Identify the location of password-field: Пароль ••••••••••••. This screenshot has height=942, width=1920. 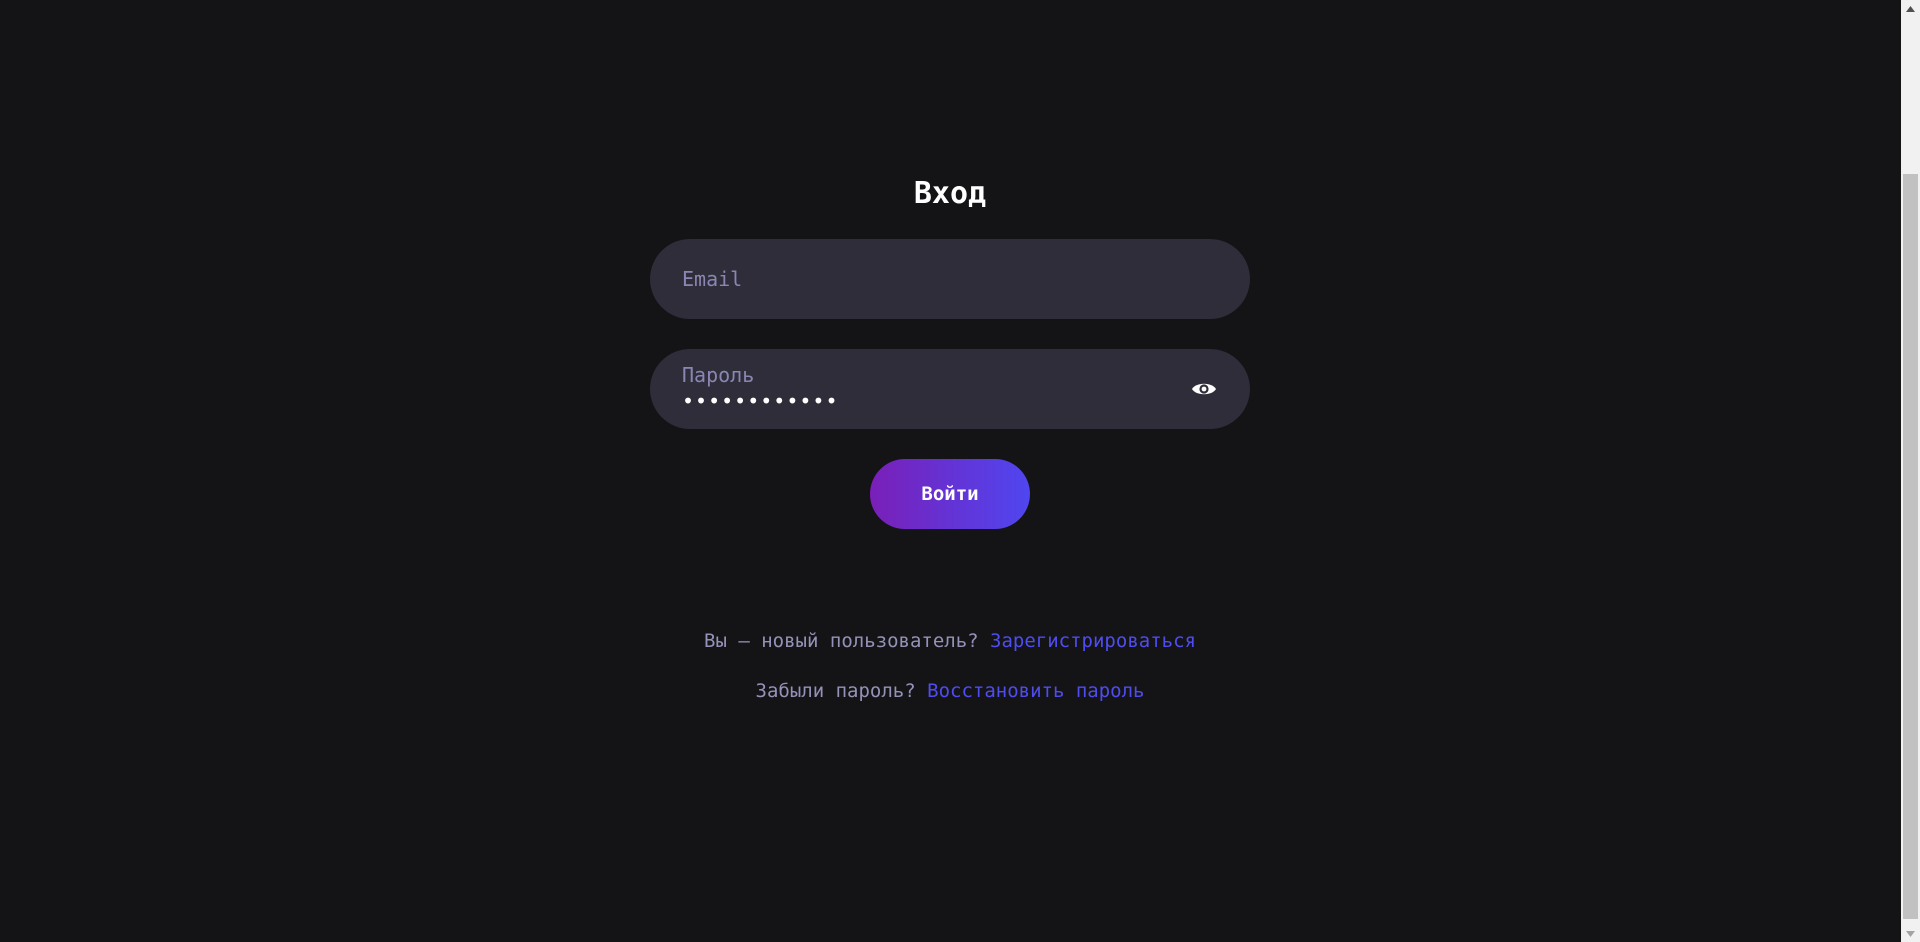
(950, 389).